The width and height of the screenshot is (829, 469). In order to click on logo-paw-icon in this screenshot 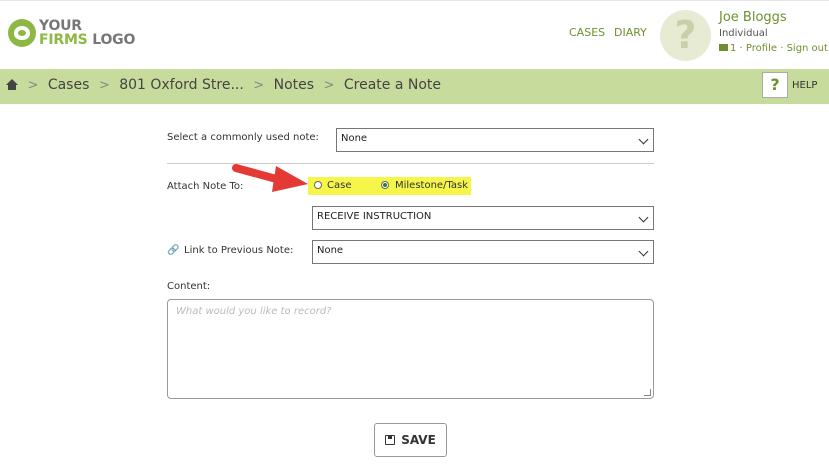, I will do `click(22, 33)`.